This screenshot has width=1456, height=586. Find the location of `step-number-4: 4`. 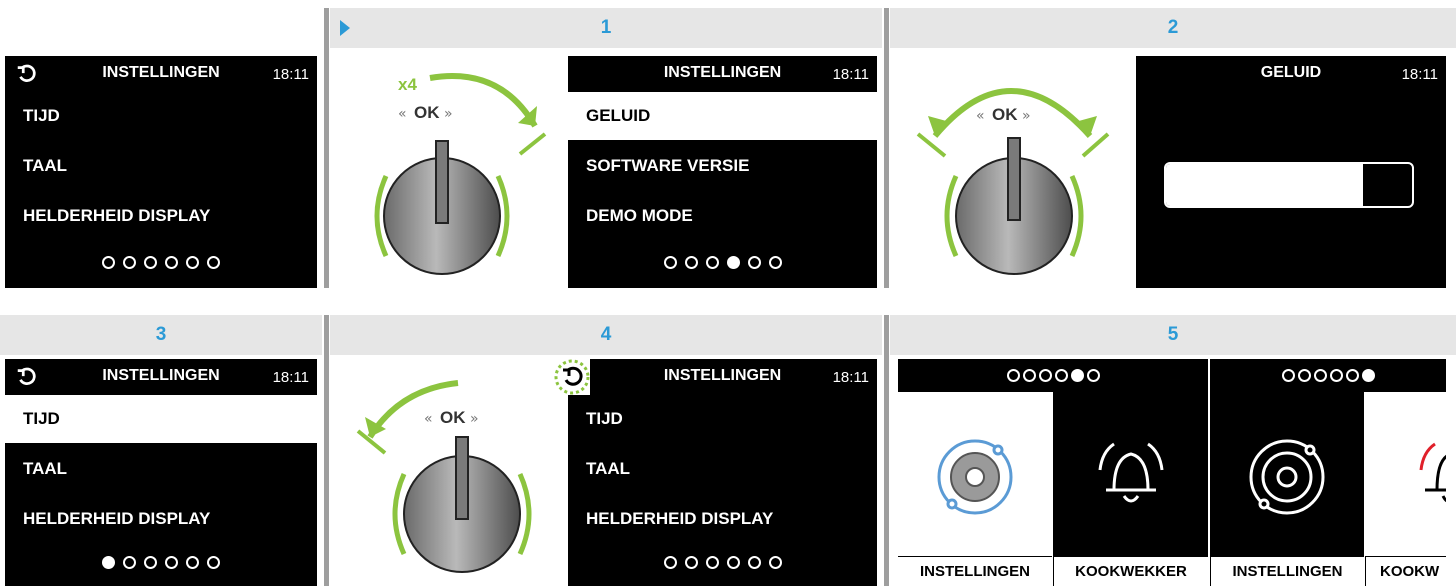

step-number-4: 4 is located at coordinates (606, 334).